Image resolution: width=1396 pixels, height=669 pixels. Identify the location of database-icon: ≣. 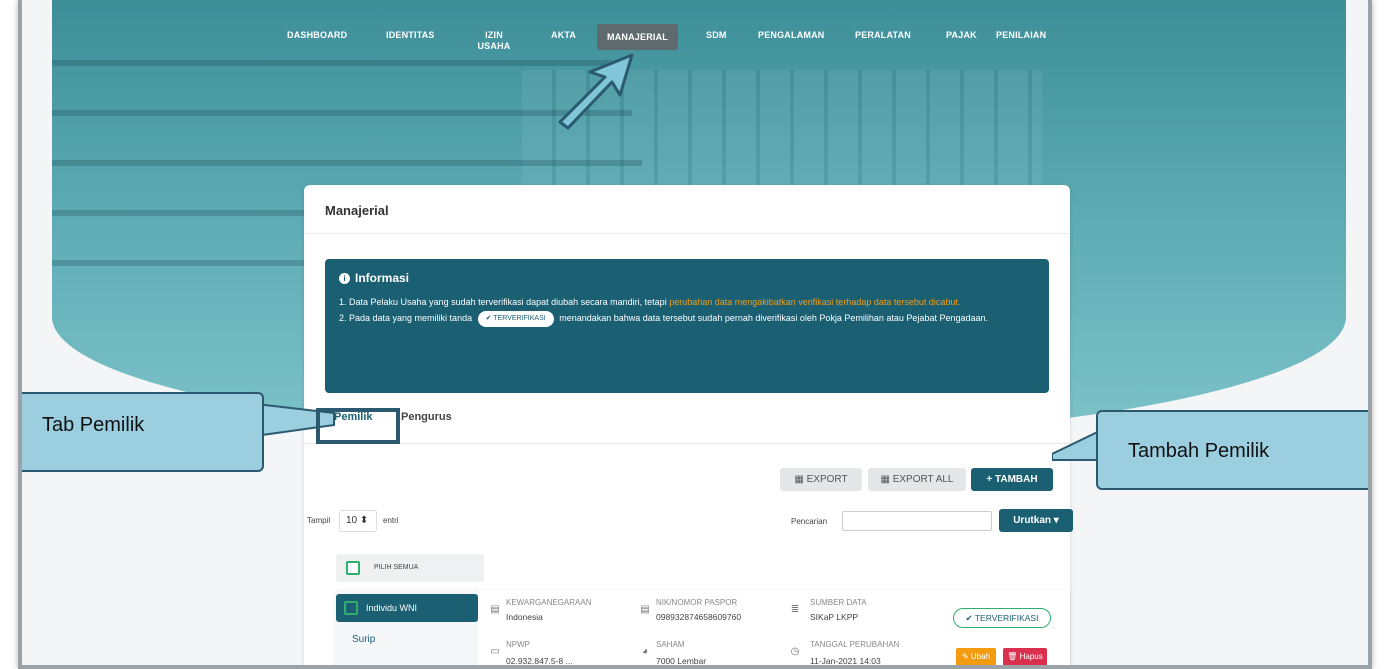
(795, 609).